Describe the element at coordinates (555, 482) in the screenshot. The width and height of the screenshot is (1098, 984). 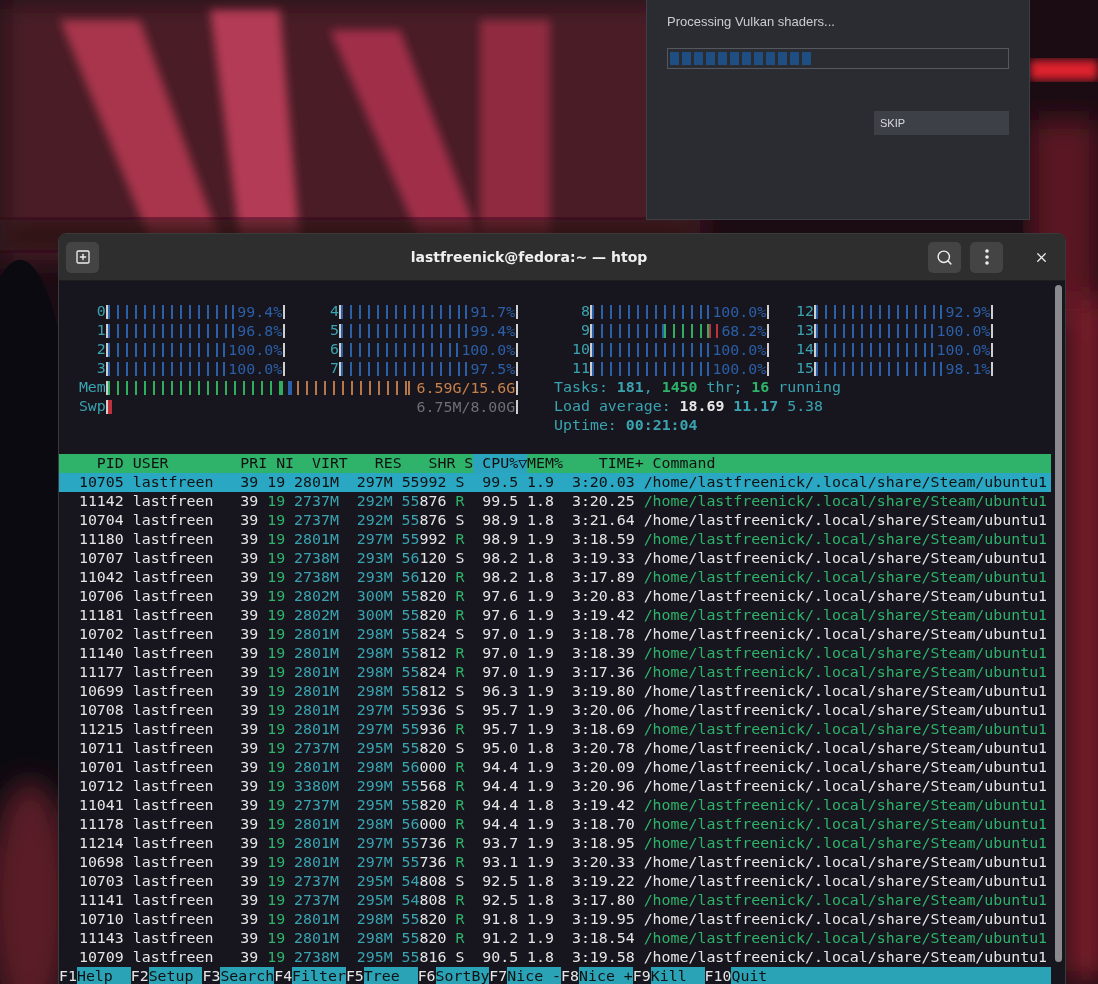
I see `table-row: 10705 lastfreen 39 19 2801M 297M 55992 S 99.5 1.9 3:20.03 /home/lastfreenick/.local/share/Steam/ubuntu1` at that location.